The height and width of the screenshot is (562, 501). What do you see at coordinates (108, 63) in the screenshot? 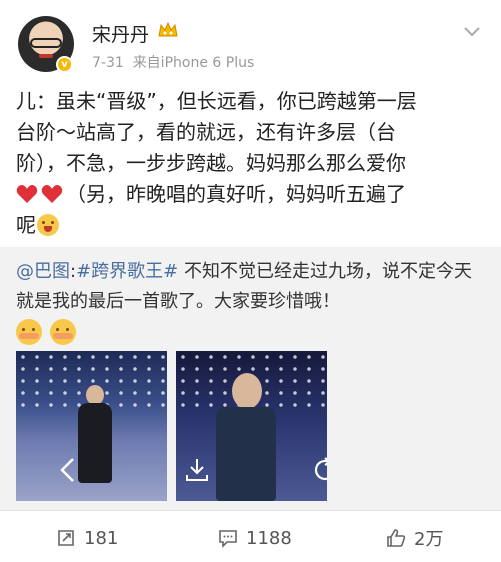
I see `post-date: 7-31` at bounding box center [108, 63].